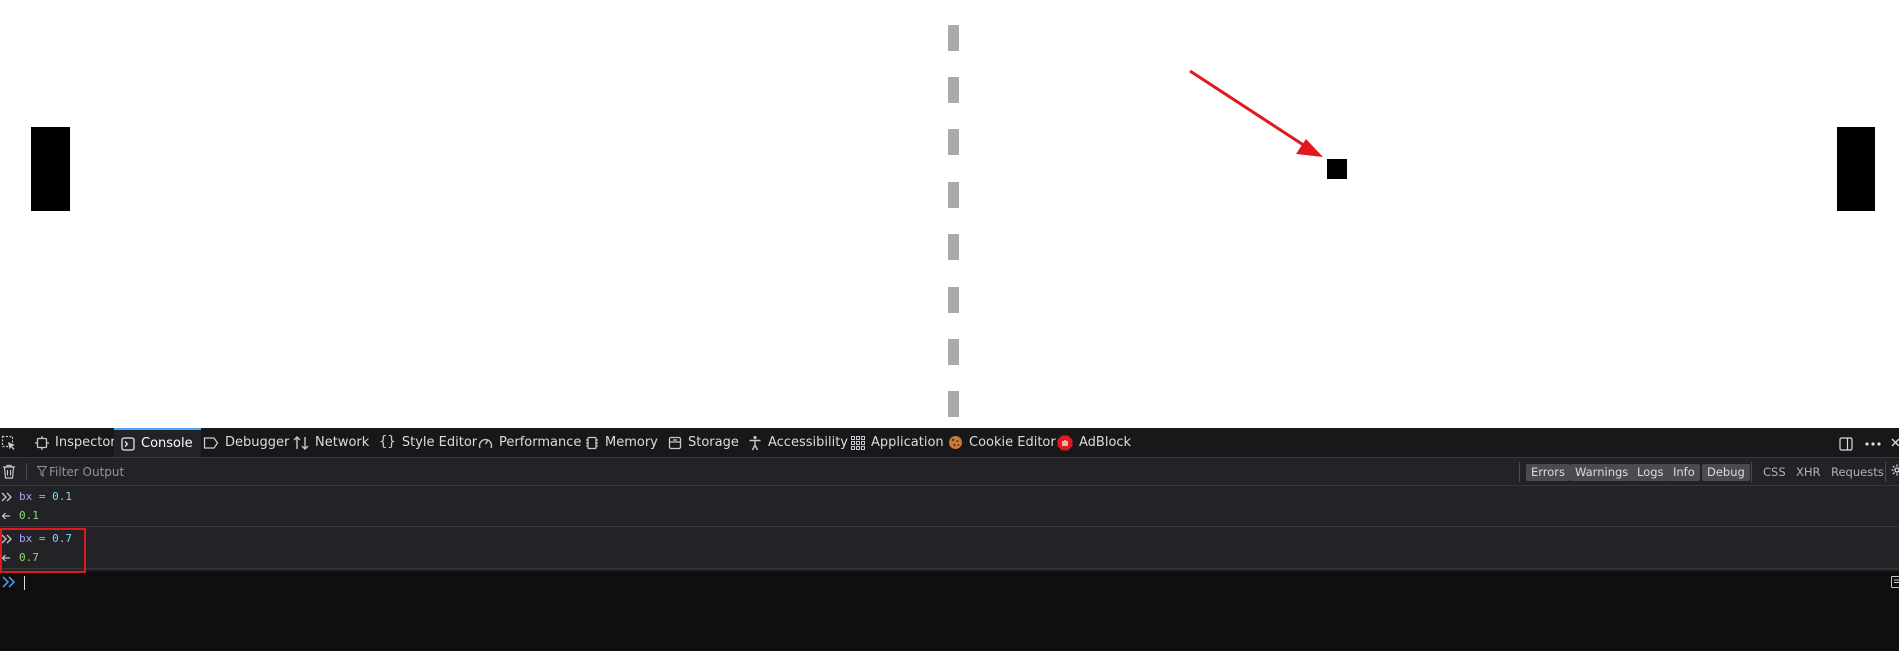  I want to click on right-paddle, so click(1856, 169).